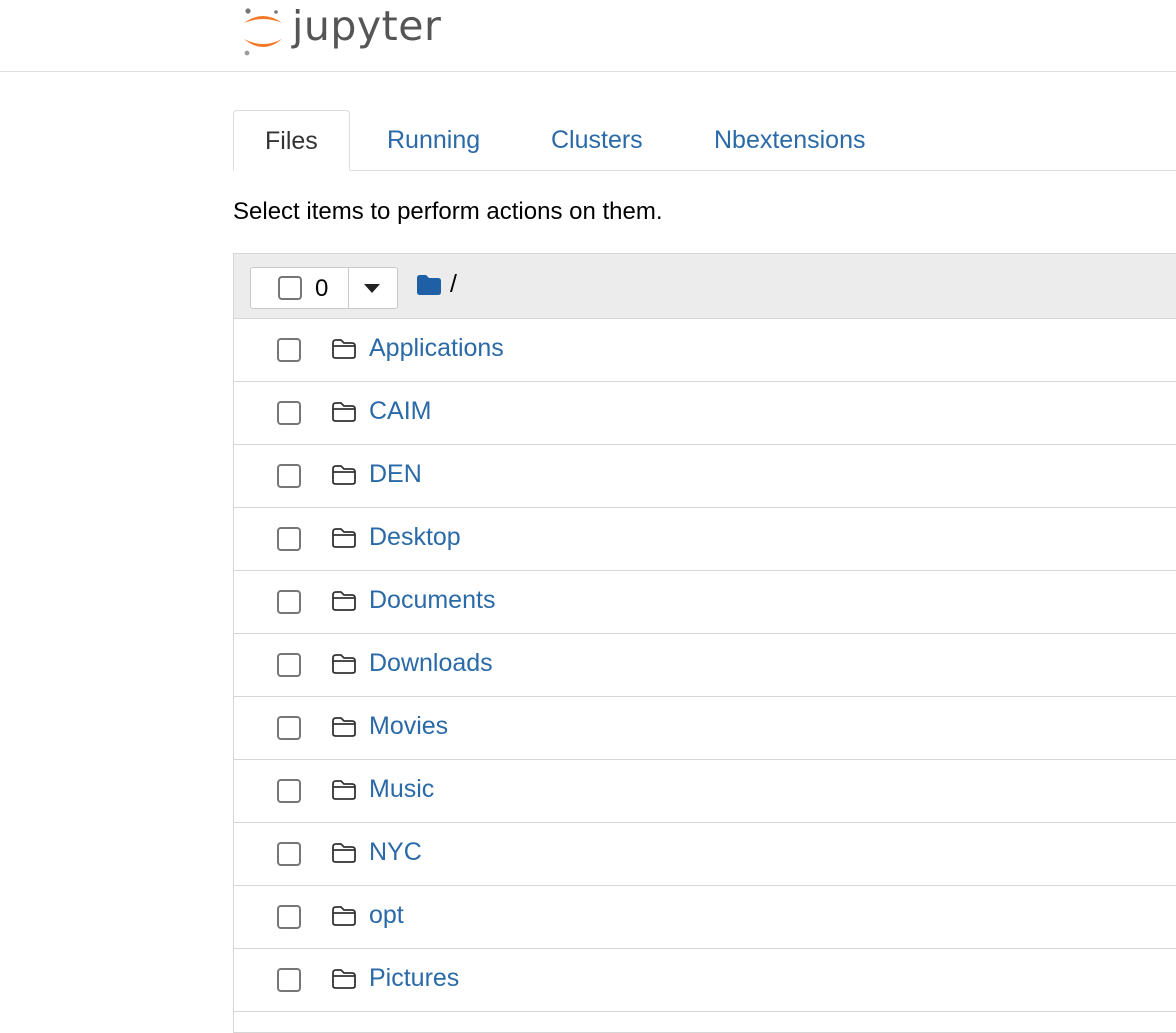 This screenshot has height=1033, width=1176. What do you see at coordinates (705, 286) in the screenshot?
I see `file-list-header: 0 /` at bounding box center [705, 286].